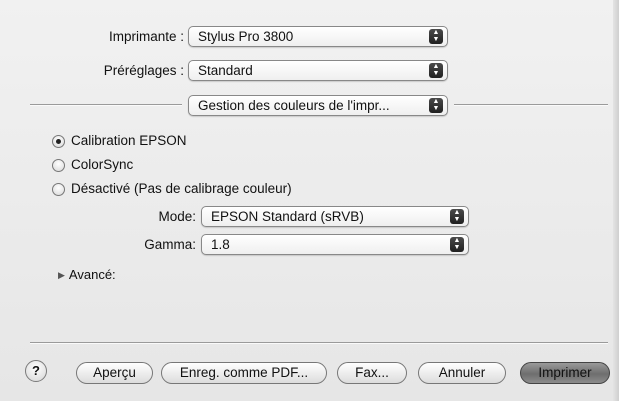 This screenshot has width=619, height=401. I want to click on advanced-disclosure: ▶ Avancé:, so click(87, 274).